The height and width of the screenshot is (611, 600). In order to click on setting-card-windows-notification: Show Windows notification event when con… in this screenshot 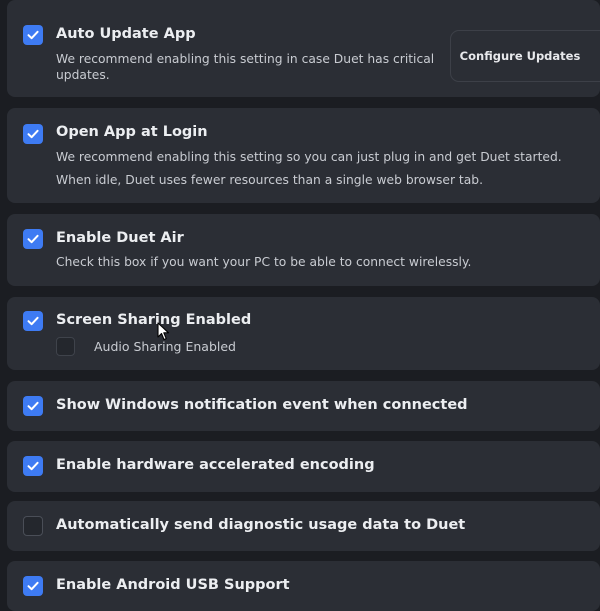, I will do `click(303, 406)`.